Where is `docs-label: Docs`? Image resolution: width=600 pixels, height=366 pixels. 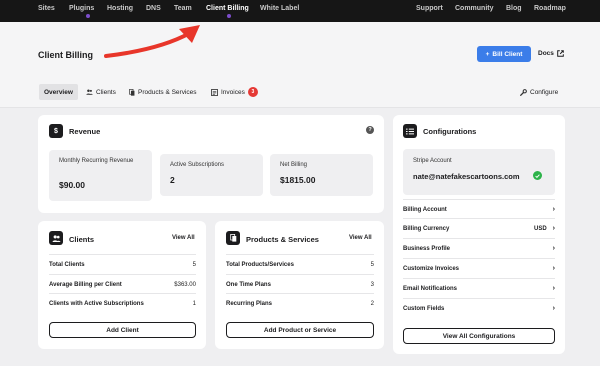
docs-label: Docs is located at coordinates (546, 53).